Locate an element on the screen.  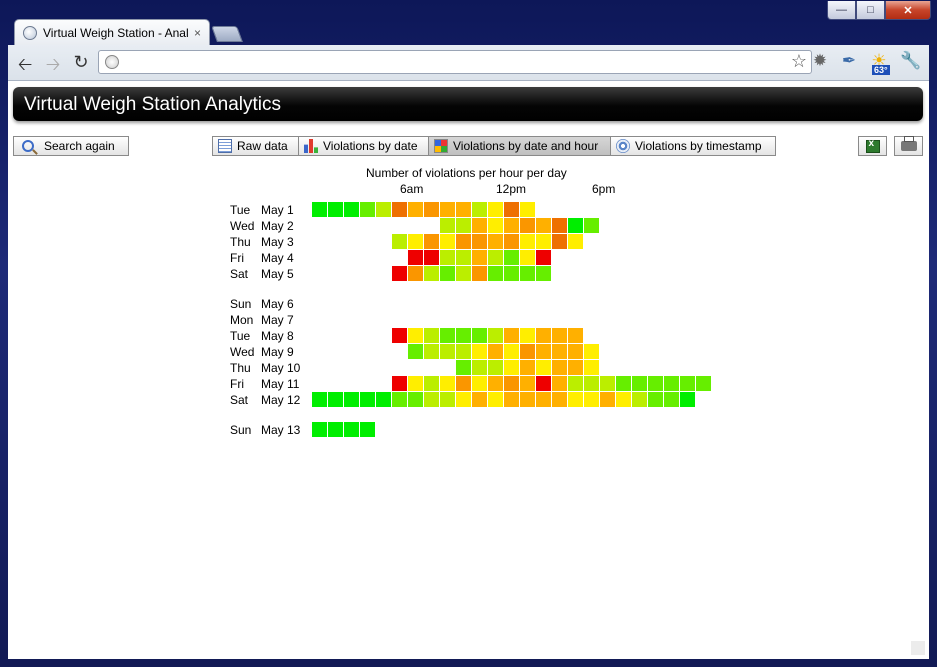
forward-arrow-icon: 🡢 is located at coordinates (53, 67).